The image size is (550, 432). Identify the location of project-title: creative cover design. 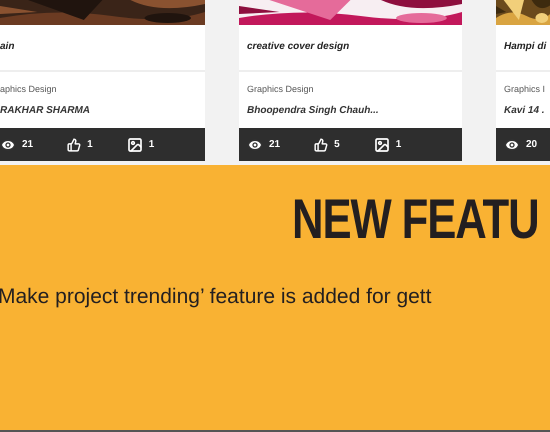
(298, 46).